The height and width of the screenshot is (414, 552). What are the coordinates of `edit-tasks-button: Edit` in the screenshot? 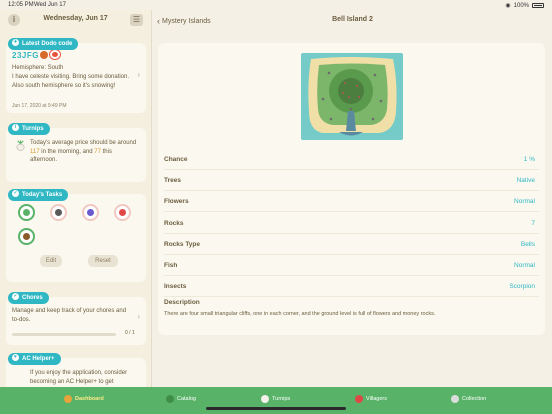 It's located at (51, 261).